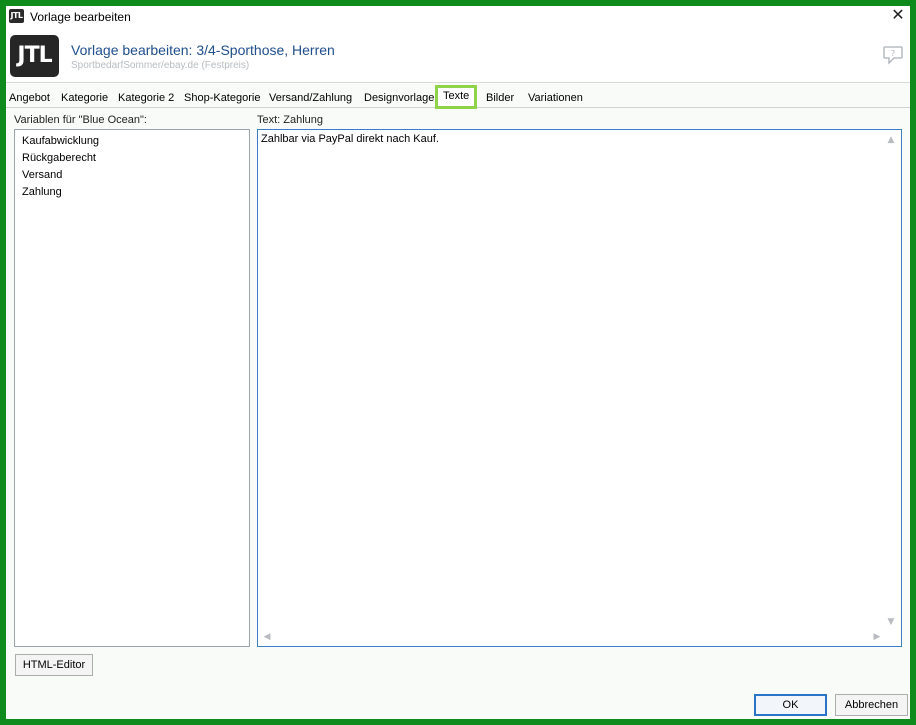 This screenshot has width=916, height=725. Describe the element at coordinates (80, 17) in the screenshot. I see `window-title: Vorlage bearbeiten` at that location.